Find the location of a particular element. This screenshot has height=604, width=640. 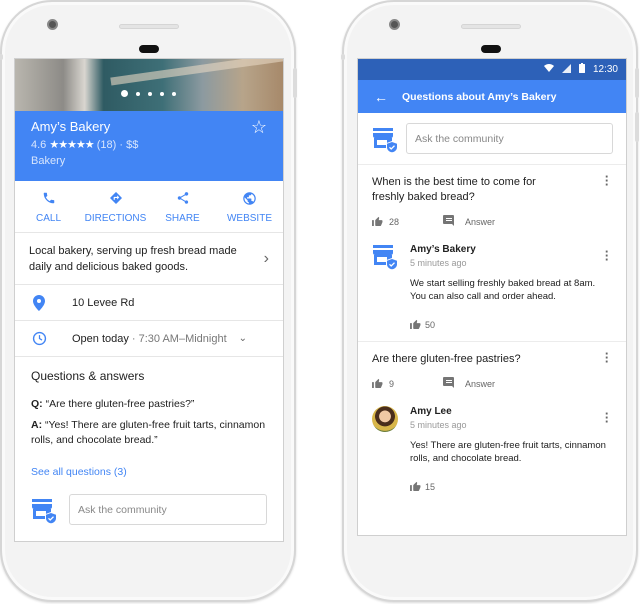

side-button is located at coordinates (1, 57).